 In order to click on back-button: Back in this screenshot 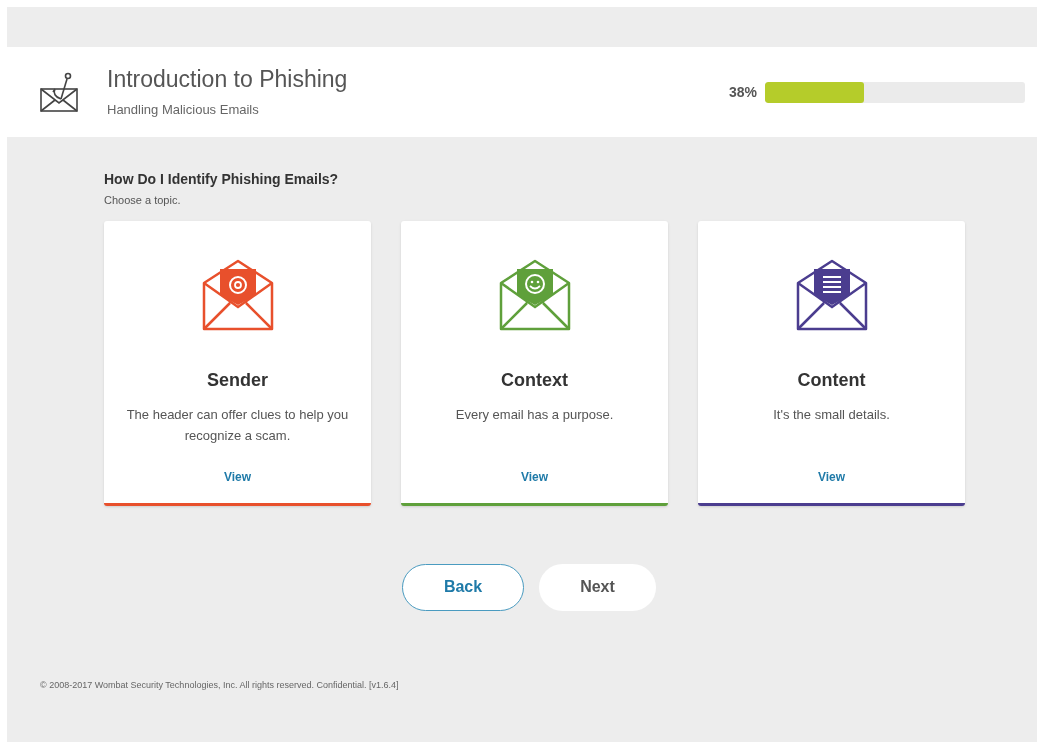, I will do `click(463, 587)`.